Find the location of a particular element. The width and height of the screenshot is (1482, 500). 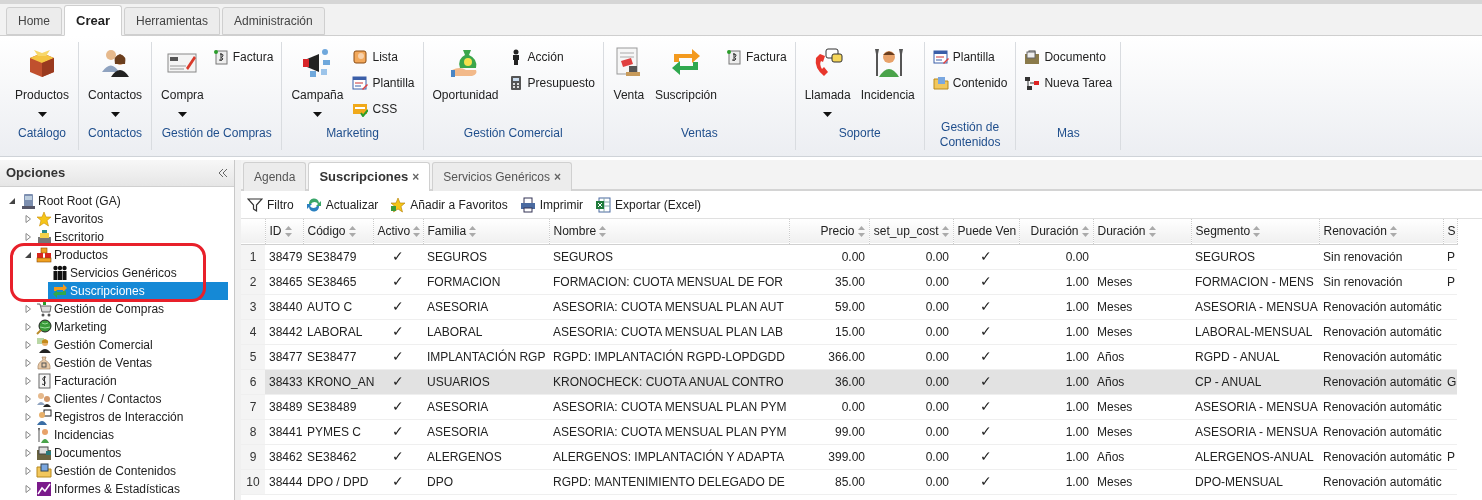

tree-item: Root Root (GA) is located at coordinates (70, 201).